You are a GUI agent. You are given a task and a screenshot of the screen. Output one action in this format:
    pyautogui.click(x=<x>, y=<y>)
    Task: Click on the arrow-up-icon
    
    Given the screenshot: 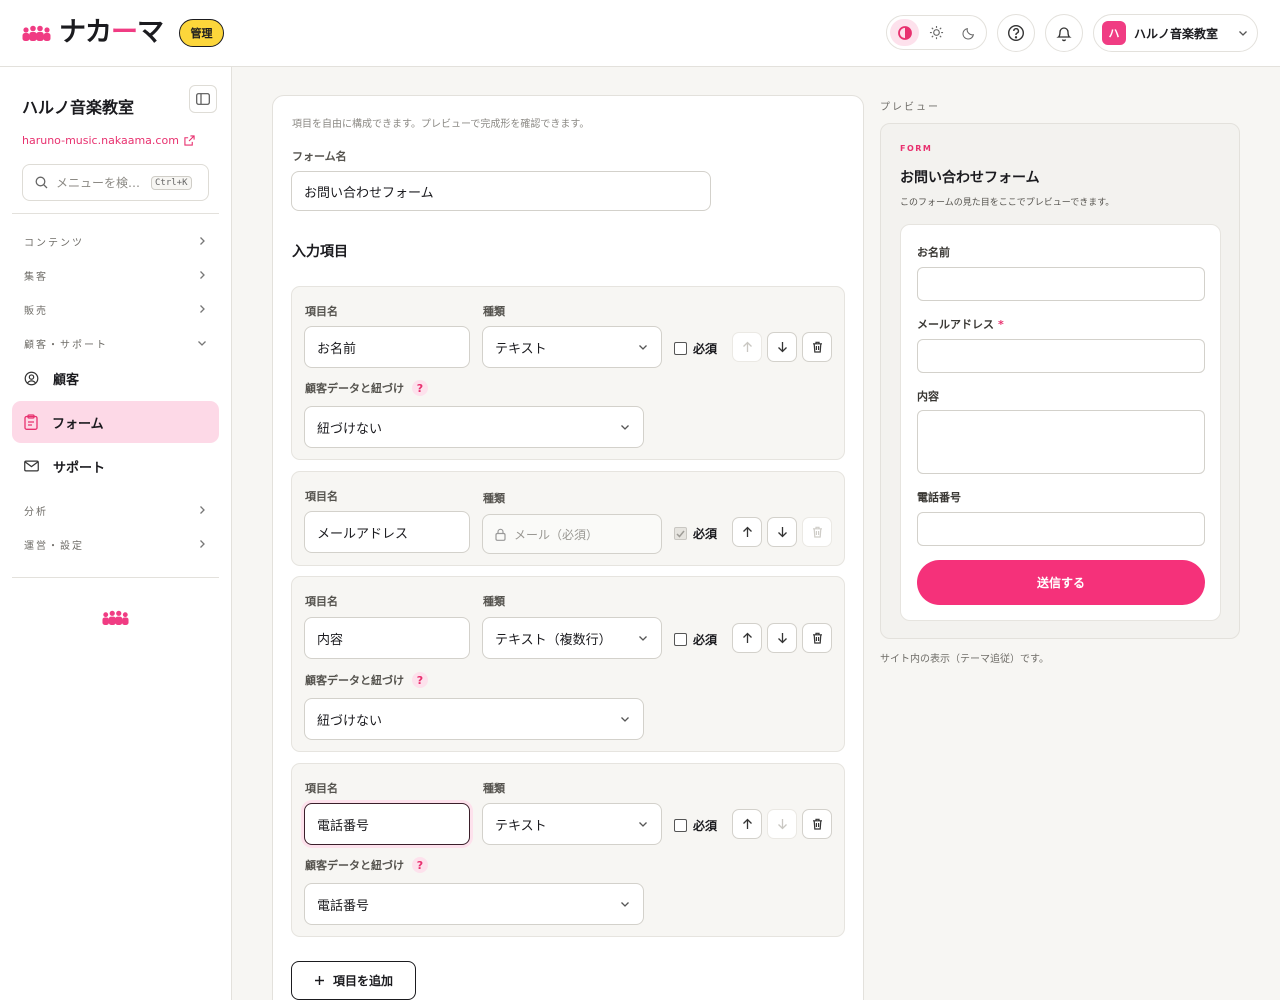 What is the action you would take?
    pyautogui.click(x=747, y=347)
    